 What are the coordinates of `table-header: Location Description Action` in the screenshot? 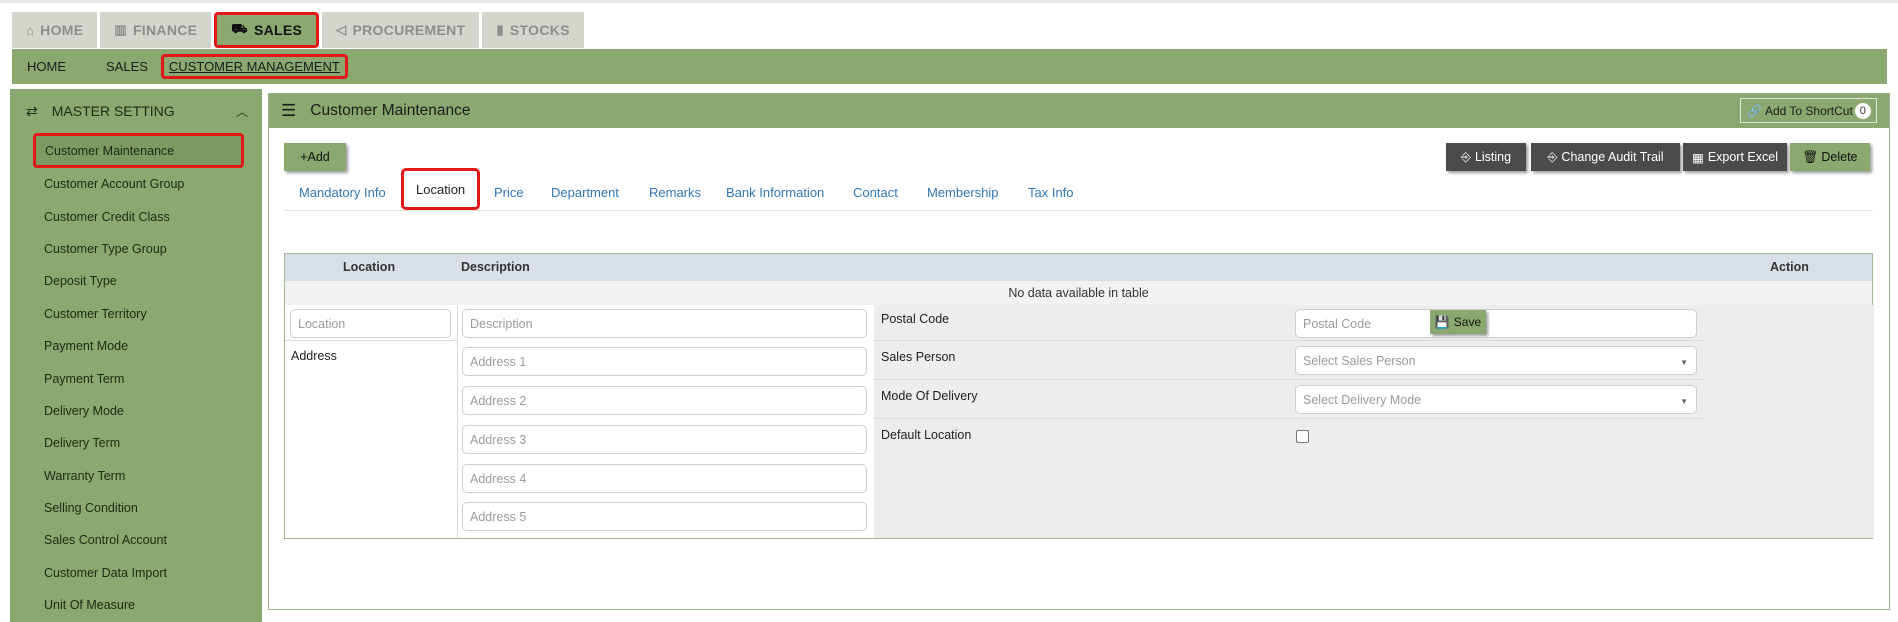 It's located at (1078, 267).